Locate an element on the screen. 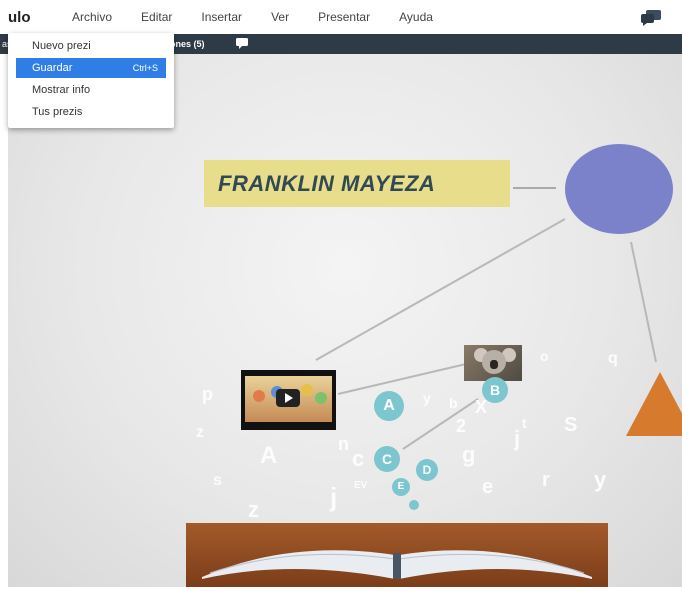  letter-bubble-e: E is located at coordinates (401, 487).